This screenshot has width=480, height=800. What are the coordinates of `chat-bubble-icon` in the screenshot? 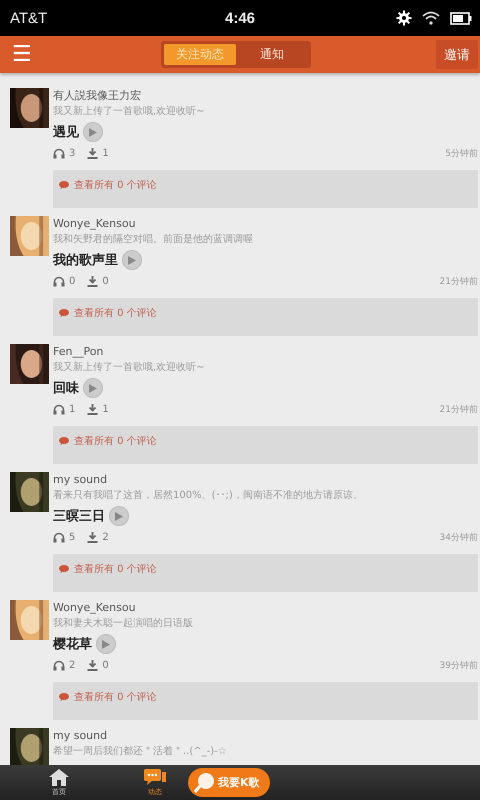 It's located at (155, 777).